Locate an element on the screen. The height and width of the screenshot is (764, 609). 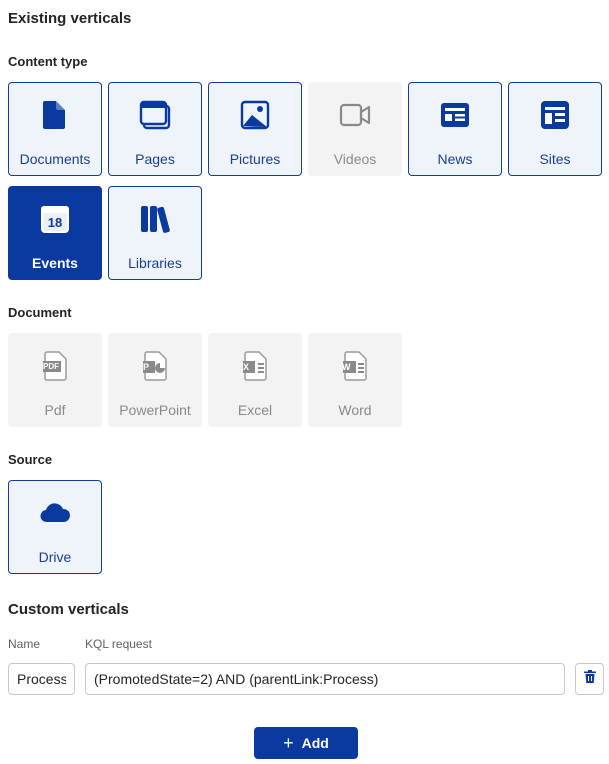
tile-libraries: Libraries is located at coordinates (155, 233).